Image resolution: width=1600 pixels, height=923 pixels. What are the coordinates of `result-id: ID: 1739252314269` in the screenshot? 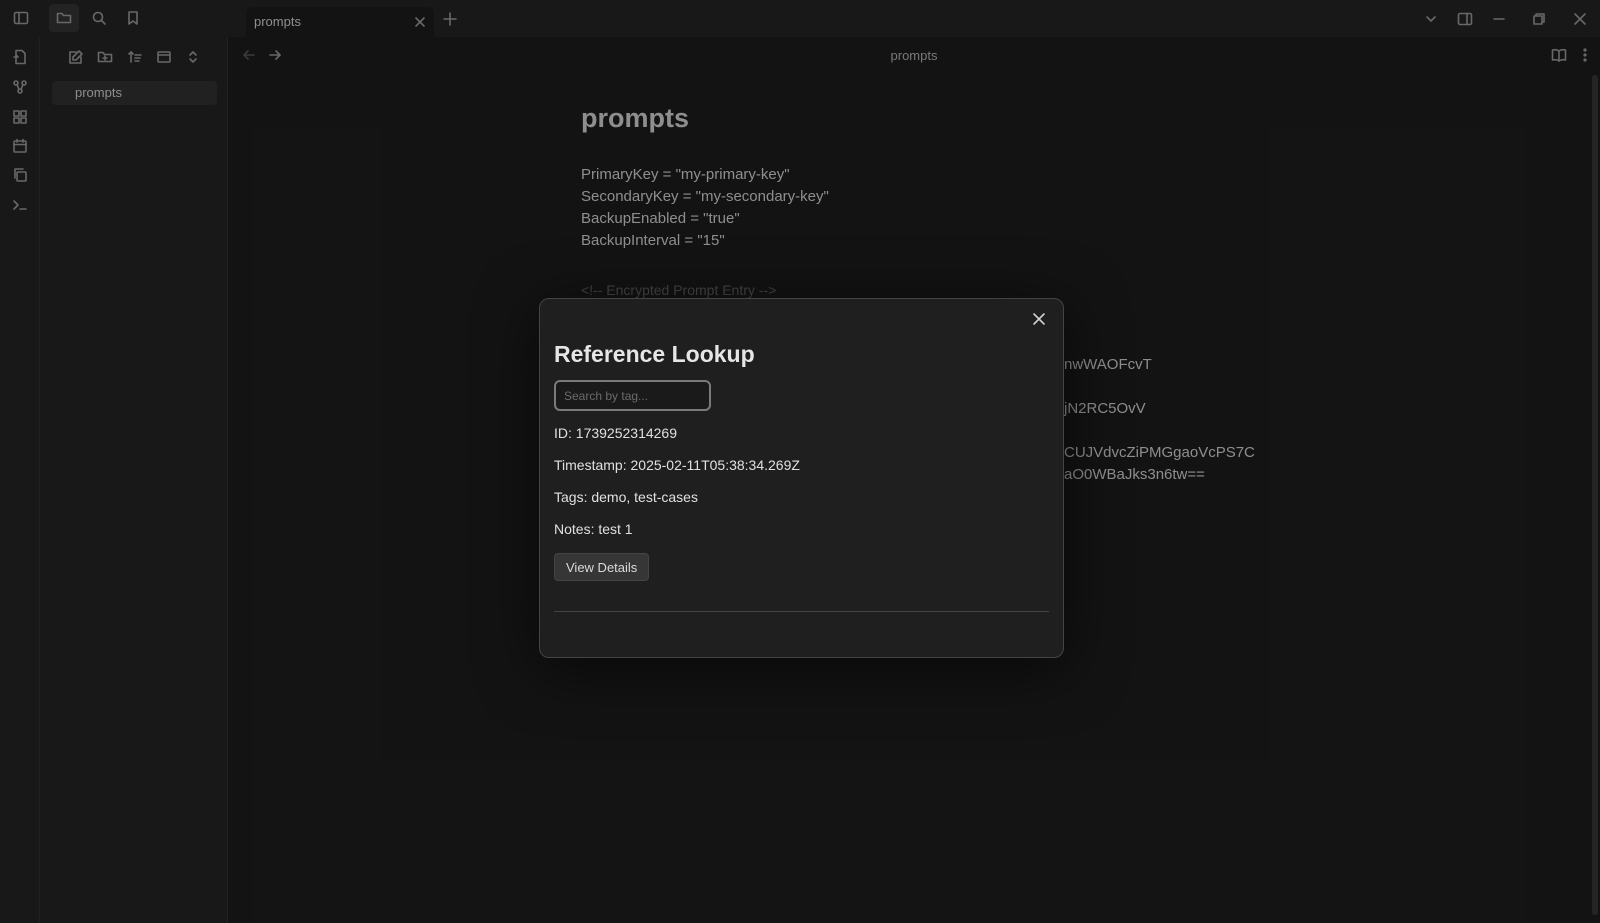 It's located at (615, 433).